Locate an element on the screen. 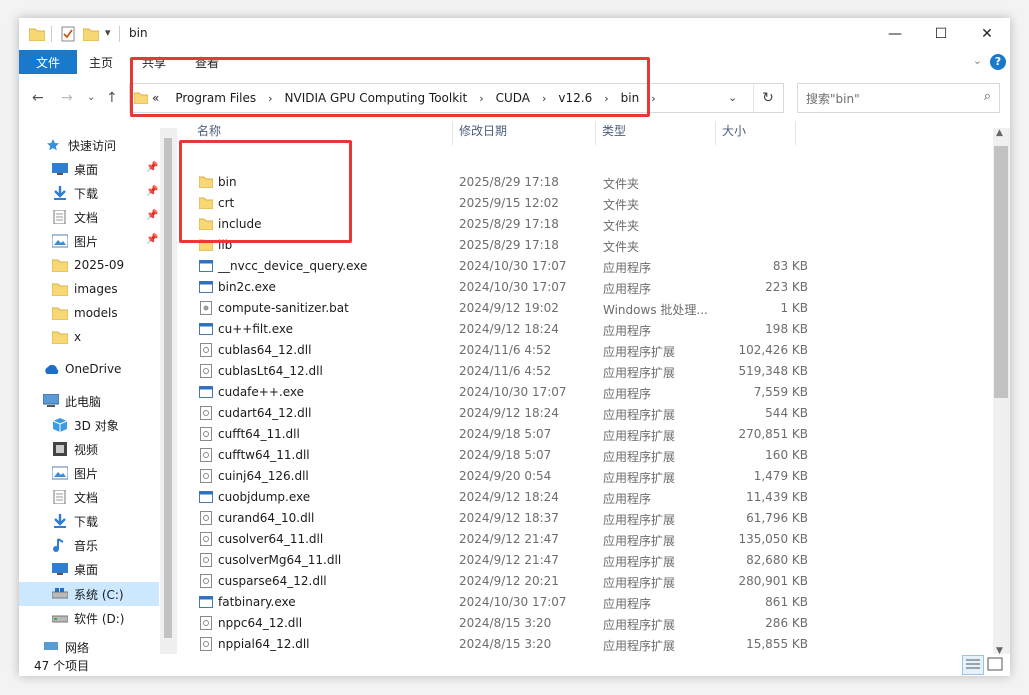 The height and width of the screenshot is (695, 1029). up-arrow-icon: ↑ is located at coordinates (112, 98).